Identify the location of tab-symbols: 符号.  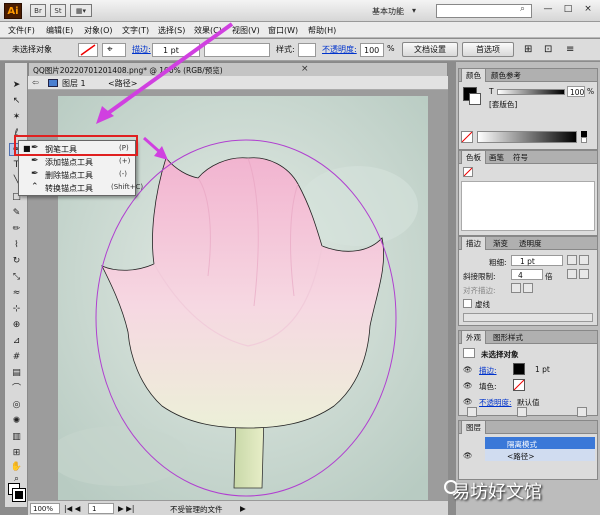
(520, 157).